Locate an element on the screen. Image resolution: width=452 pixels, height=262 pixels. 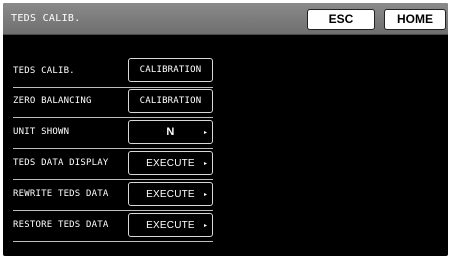
rewrite-teds-data-execute-button: EXECUTE ▸ is located at coordinates (170, 194).